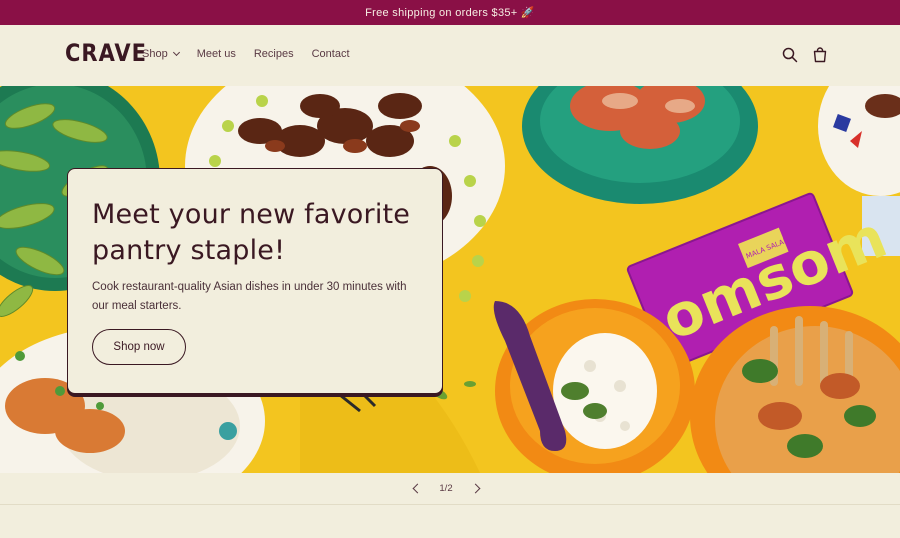 This screenshot has width=900, height=538. What do you see at coordinates (155, 54) in the screenshot?
I see `nav-item-label: Shop` at bounding box center [155, 54].